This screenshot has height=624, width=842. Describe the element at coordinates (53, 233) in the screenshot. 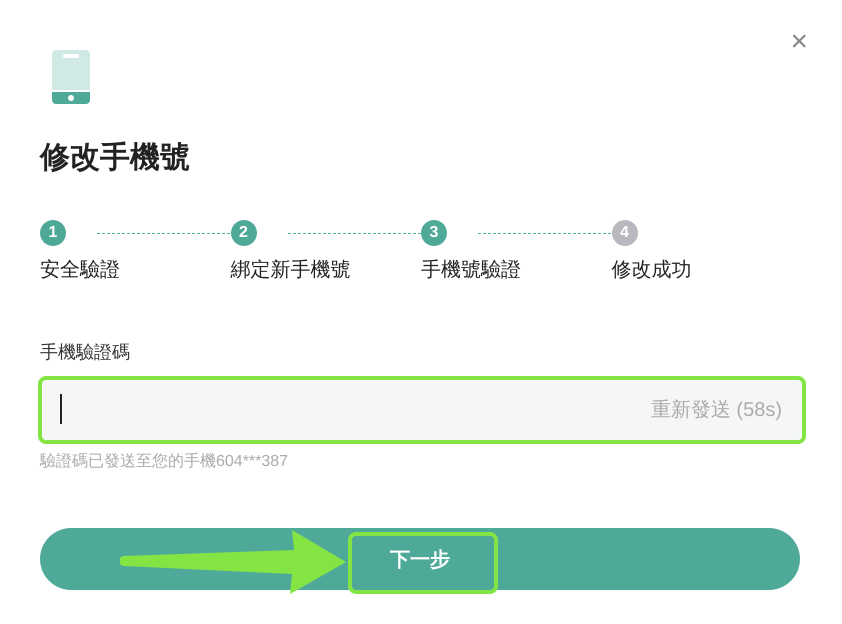

I see `step-number: 1` at that location.